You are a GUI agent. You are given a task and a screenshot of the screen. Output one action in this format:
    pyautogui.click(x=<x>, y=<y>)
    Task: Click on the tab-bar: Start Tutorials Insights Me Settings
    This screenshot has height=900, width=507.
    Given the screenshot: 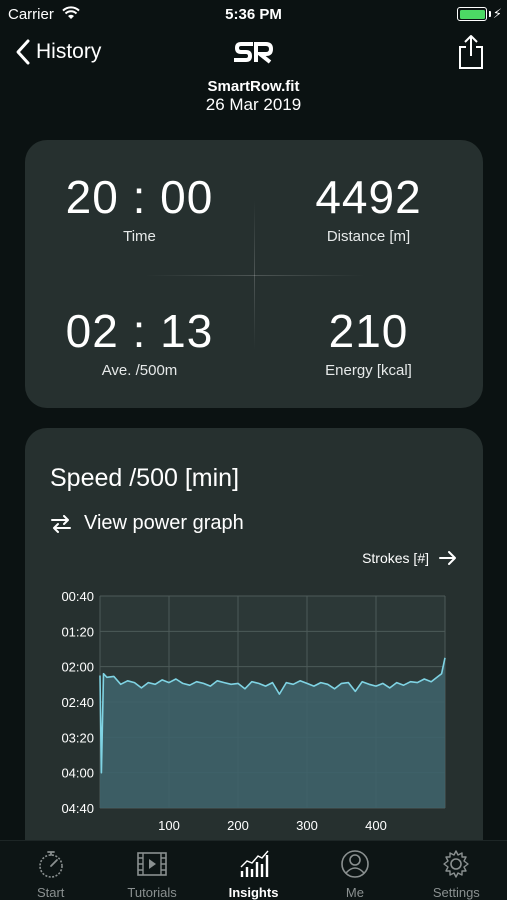 What is the action you would take?
    pyautogui.click(x=253, y=870)
    